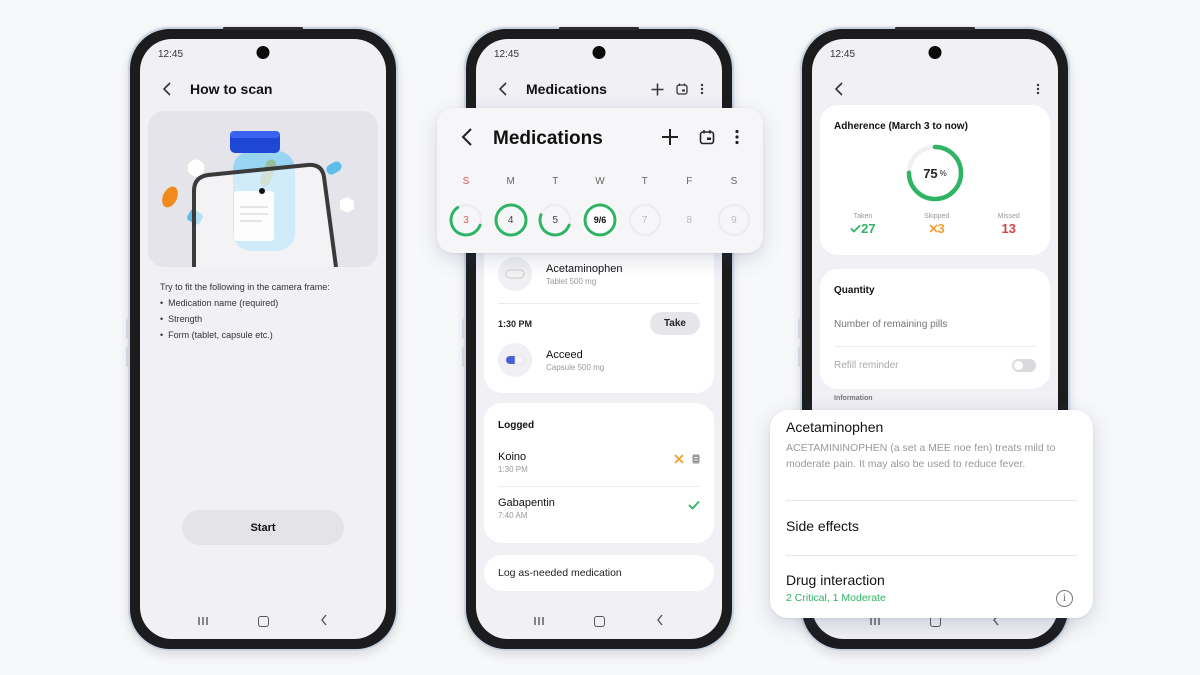  What do you see at coordinates (1064, 598) in the screenshot?
I see `info-icon: i` at bounding box center [1064, 598].